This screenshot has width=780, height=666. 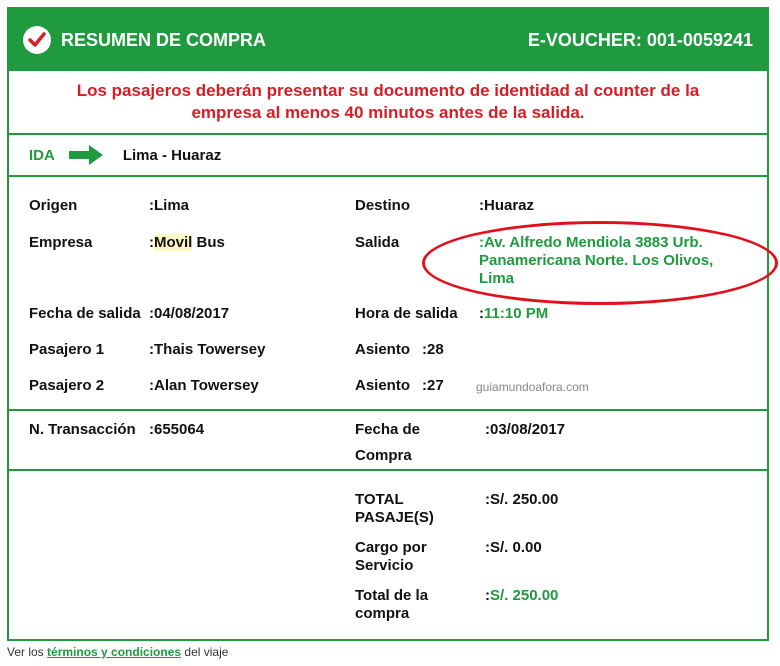 What do you see at coordinates (522, 499) in the screenshot?
I see `ticket-total-value: :S/. 250.00` at bounding box center [522, 499].